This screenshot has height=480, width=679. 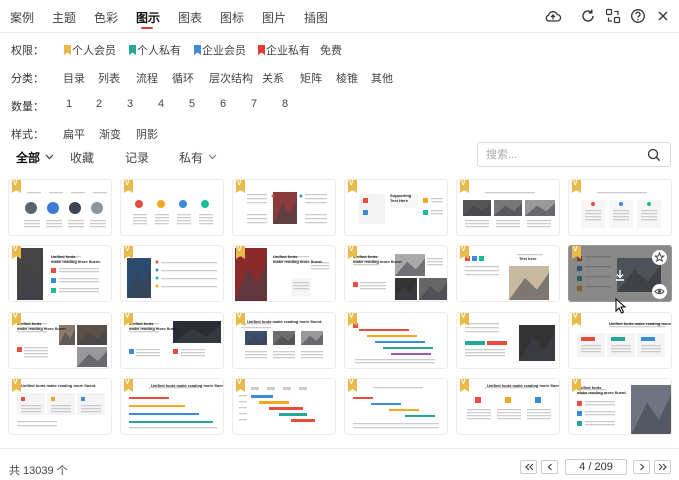 I want to click on category-option: 目录, so click(x=74, y=78).